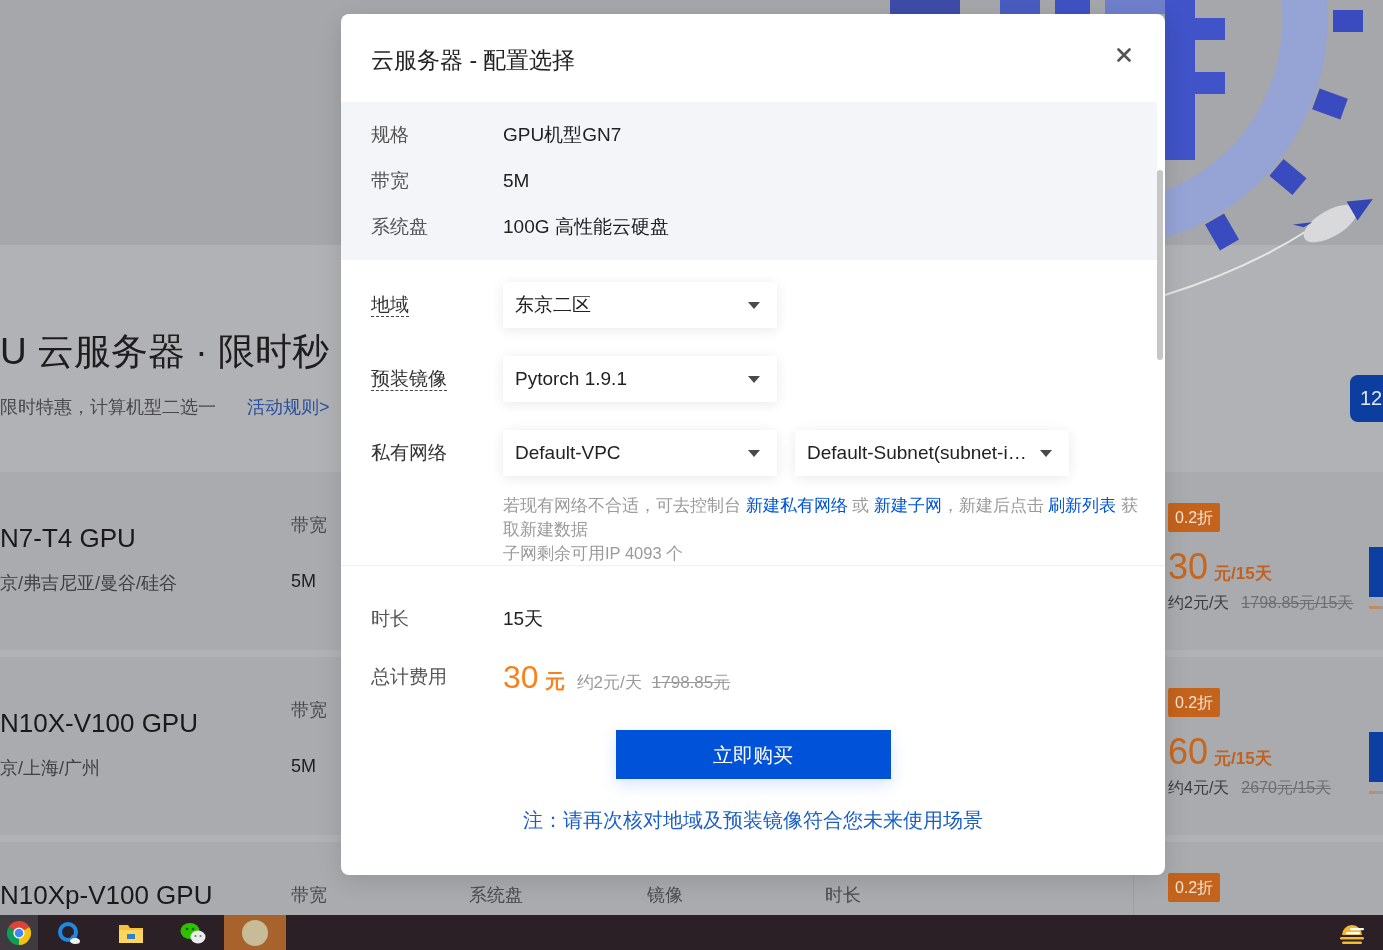  What do you see at coordinates (1082, 505) in the screenshot?
I see `text-link: 刷新列表` at bounding box center [1082, 505].